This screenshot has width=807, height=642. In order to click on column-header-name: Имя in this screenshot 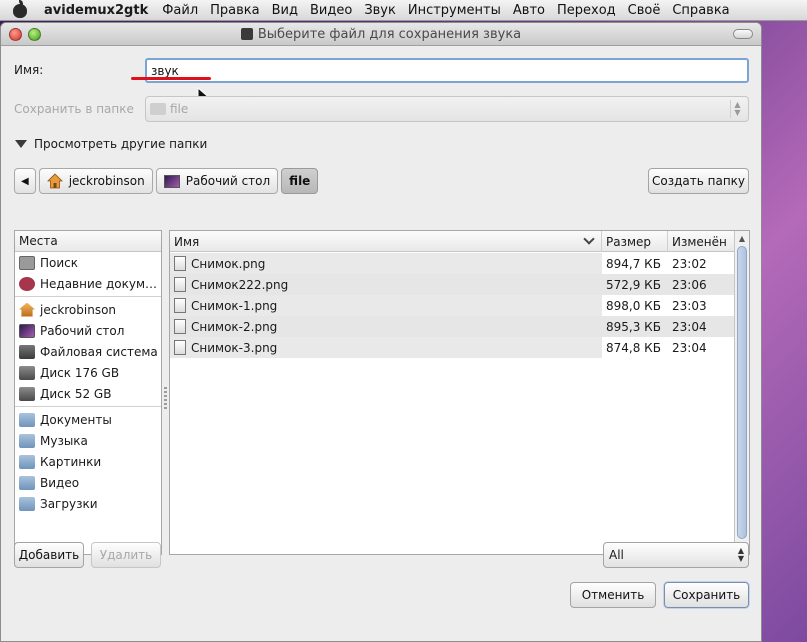, I will do `click(386, 241)`.